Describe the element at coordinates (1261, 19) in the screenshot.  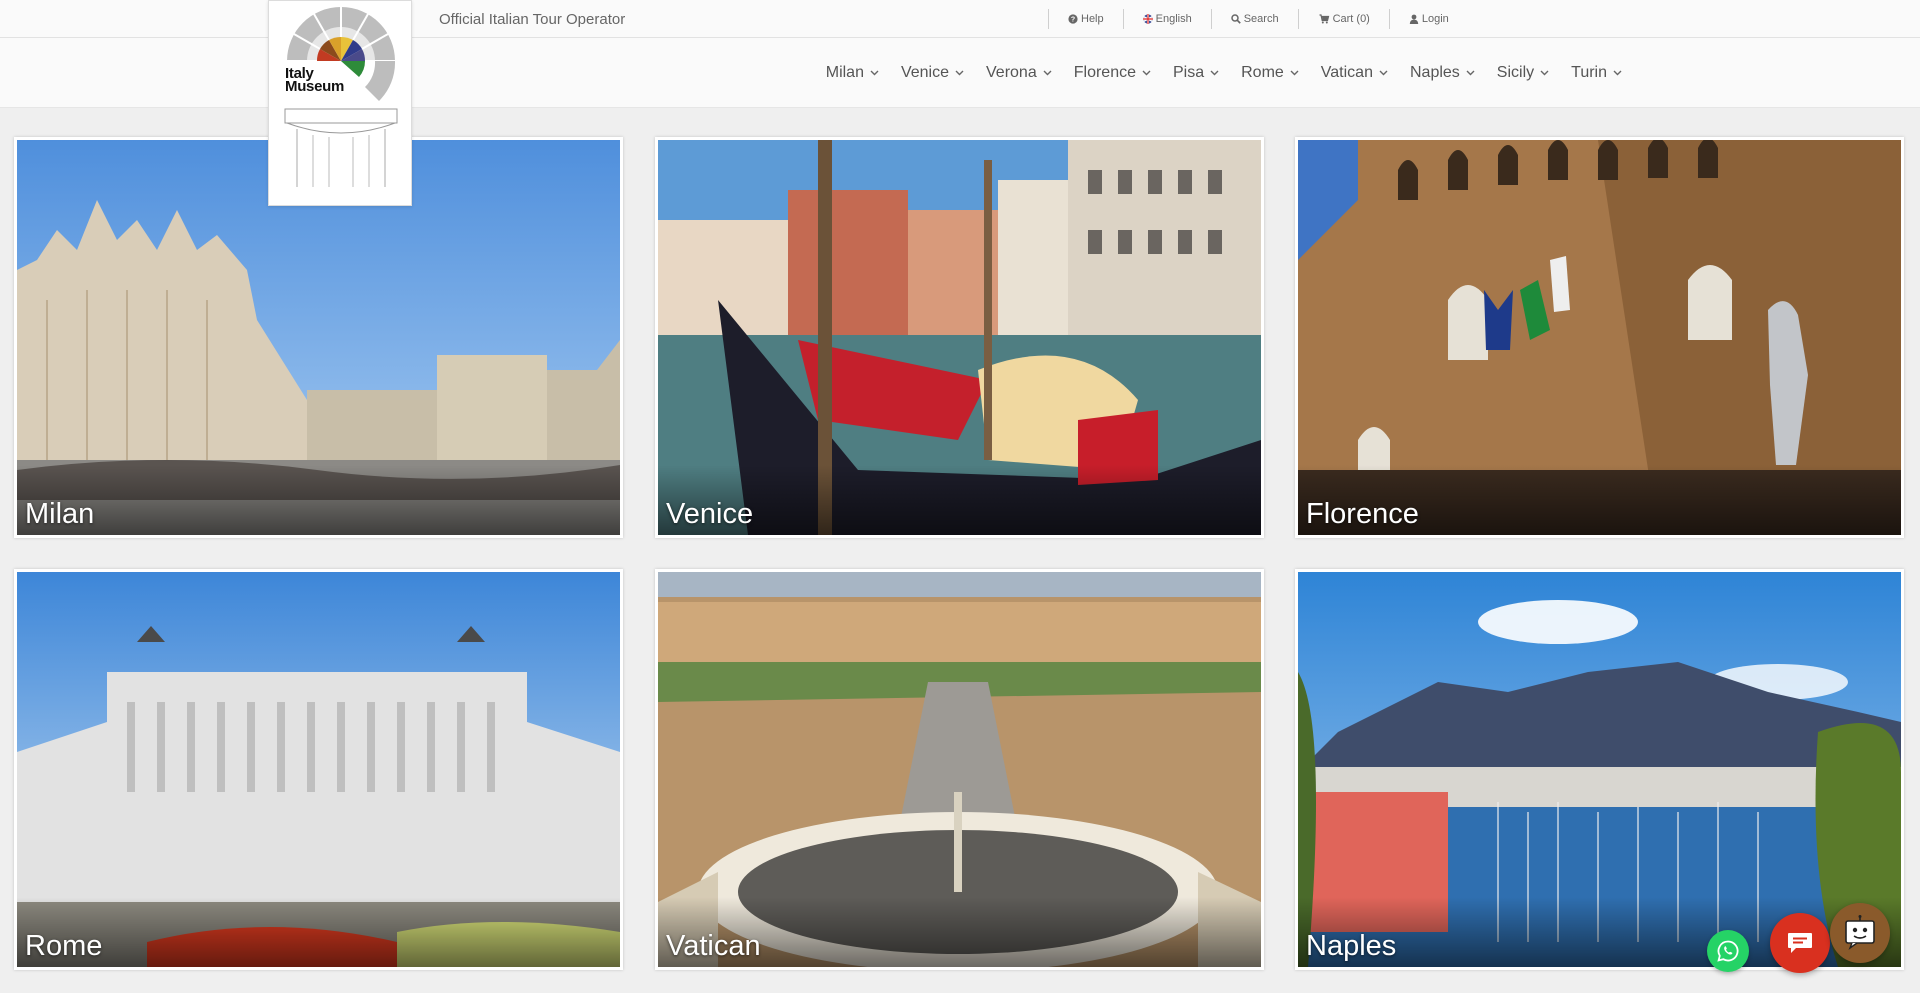
I see `search-label: Search` at that location.